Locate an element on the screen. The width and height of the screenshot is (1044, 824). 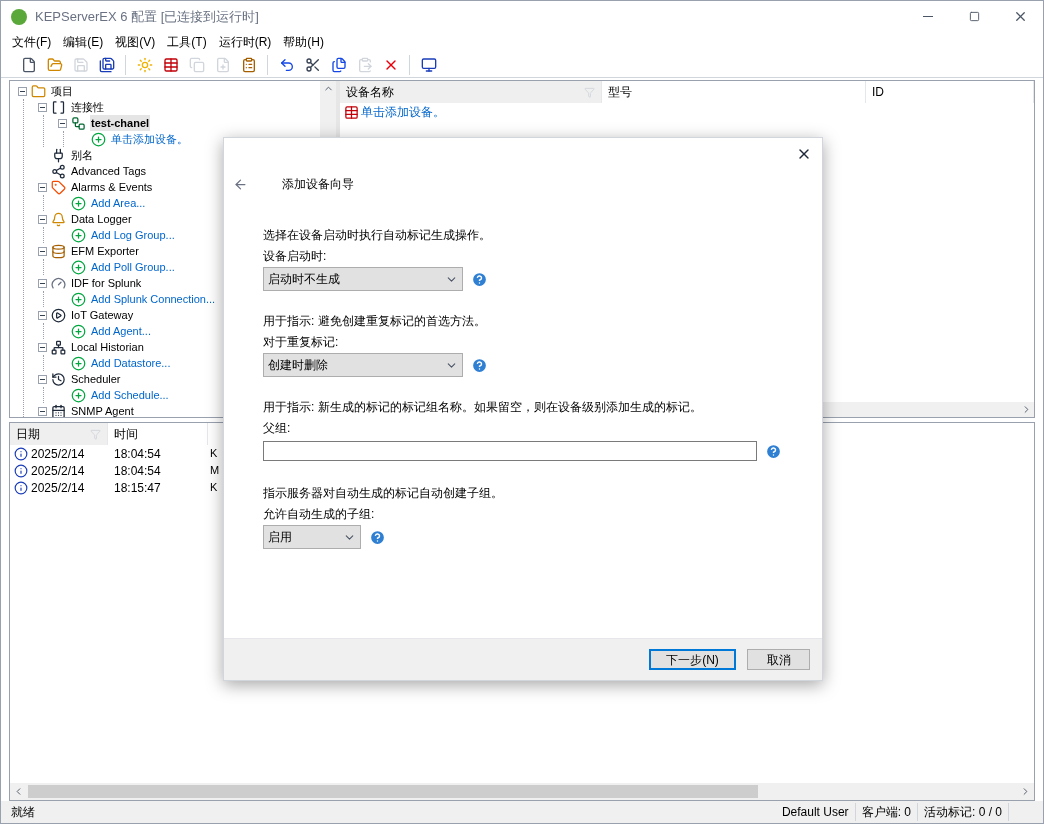
field-label: 对于重复标记: is located at coordinates (301, 342).